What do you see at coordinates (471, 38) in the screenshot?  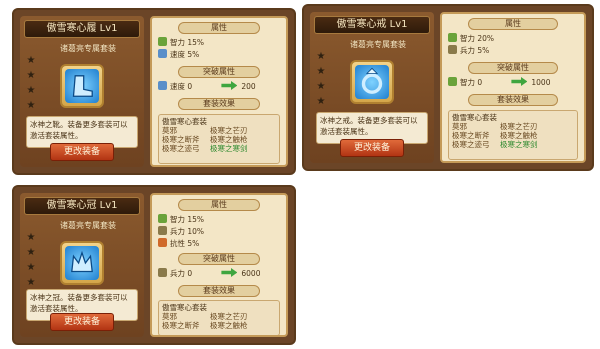 I see `stat-row: 智力 20%` at bounding box center [471, 38].